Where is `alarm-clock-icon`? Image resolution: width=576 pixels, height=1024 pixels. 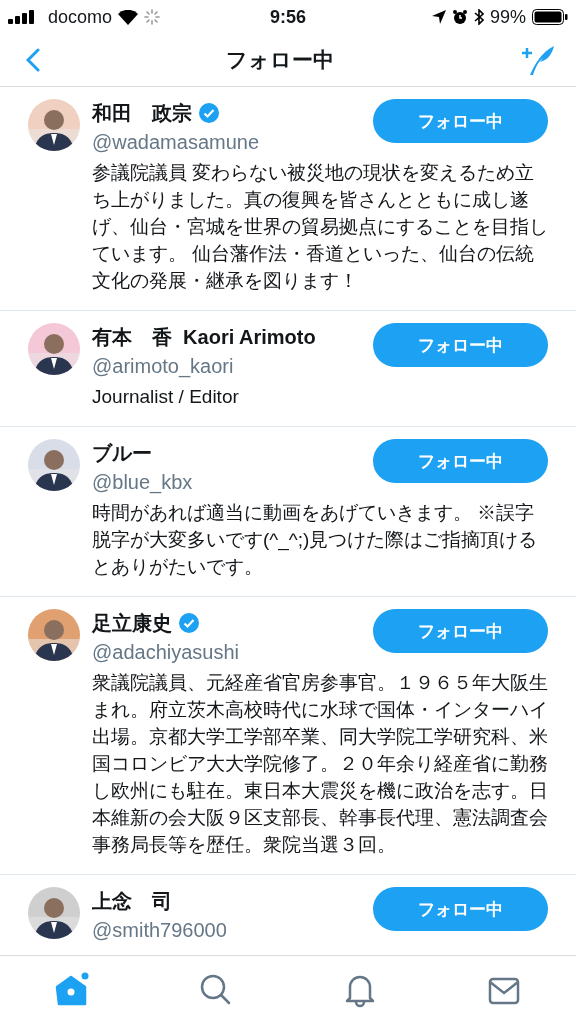
alarm-clock-icon is located at coordinates (459, 17).